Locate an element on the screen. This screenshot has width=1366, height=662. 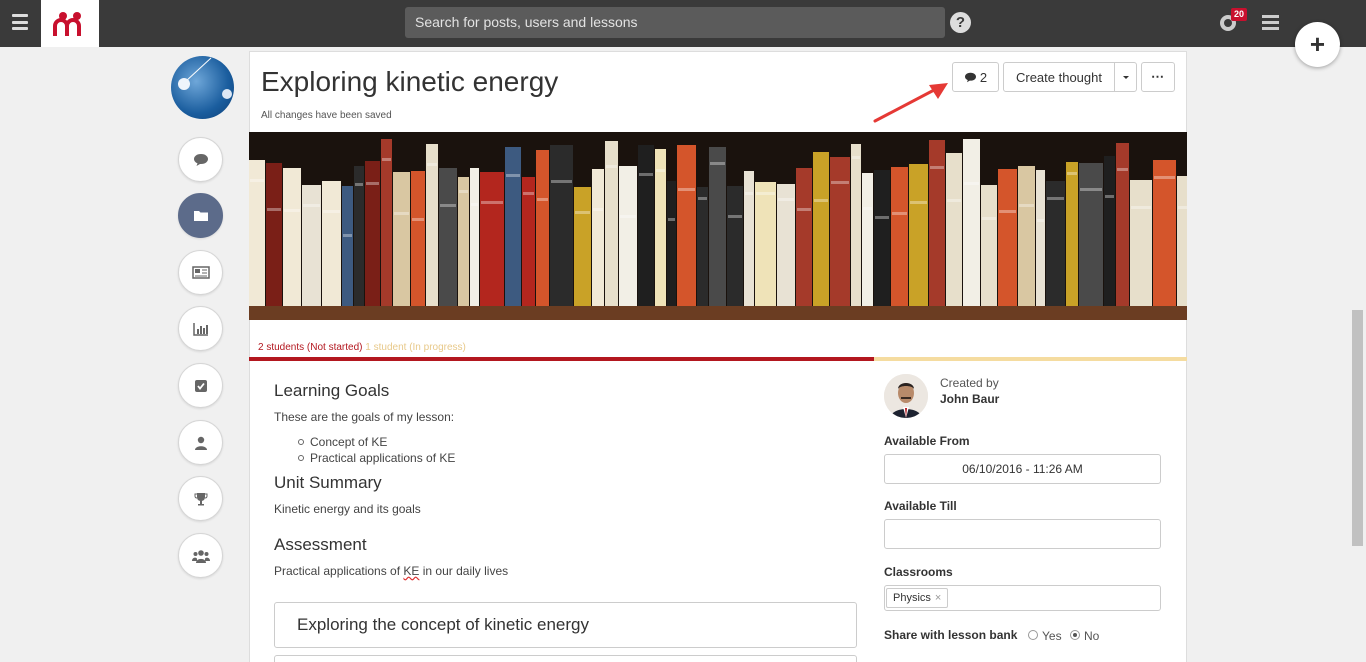
create-new-button: + is located at coordinates (1317, 44).